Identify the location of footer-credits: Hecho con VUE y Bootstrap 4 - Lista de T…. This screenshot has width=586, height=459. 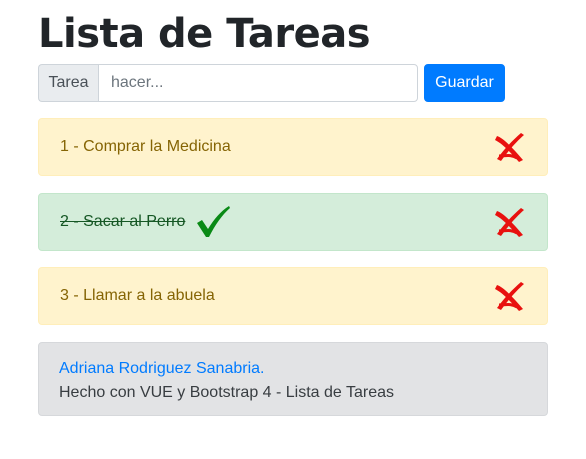
(226, 392).